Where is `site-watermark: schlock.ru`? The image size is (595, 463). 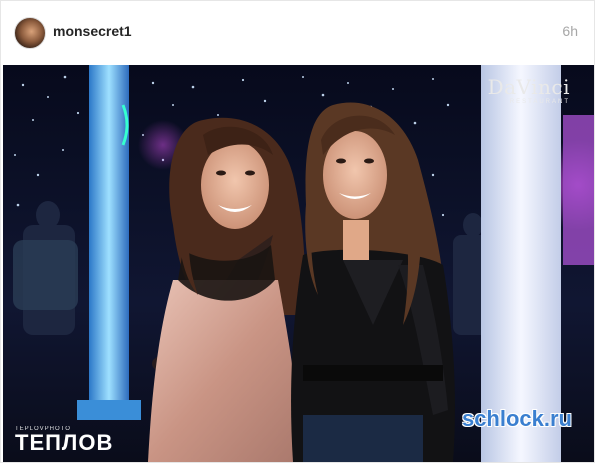 site-watermark: schlock.ru is located at coordinates (516, 418).